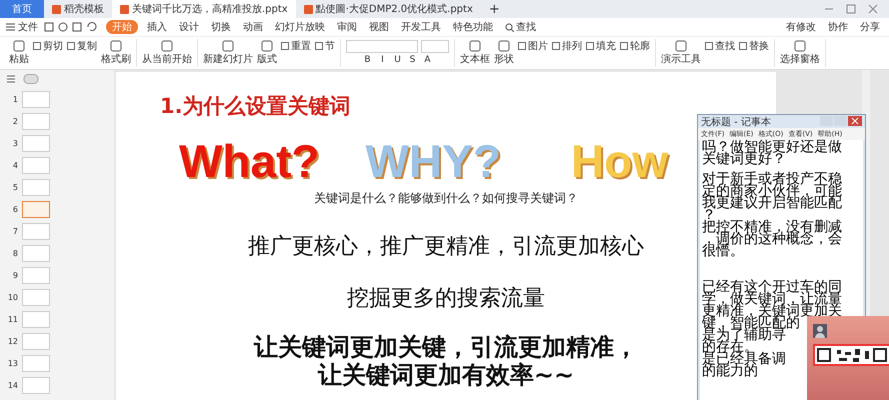 This screenshot has width=889, height=400. Describe the element at coordinates (22, 27) in the screenshot. I see `file-menu: 文件` at that location.